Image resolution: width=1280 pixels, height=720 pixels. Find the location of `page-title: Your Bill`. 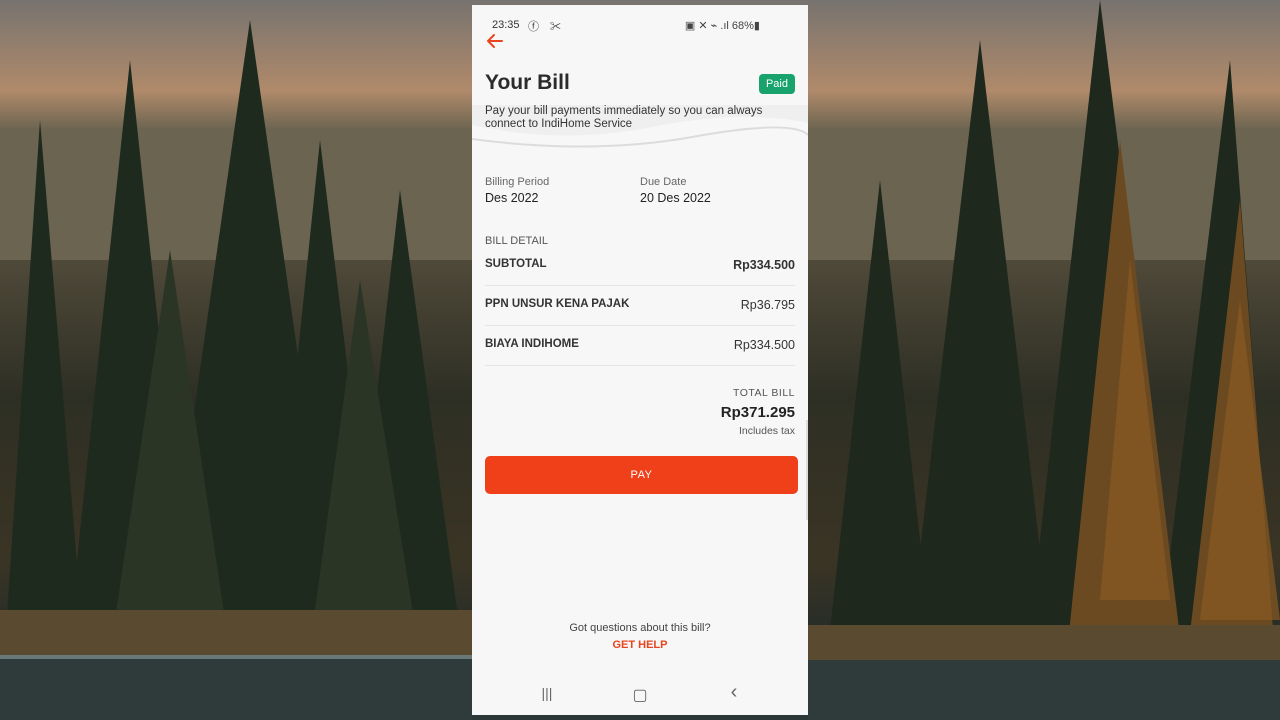

page-title: Your Bill is located at coordinates (527, 82).